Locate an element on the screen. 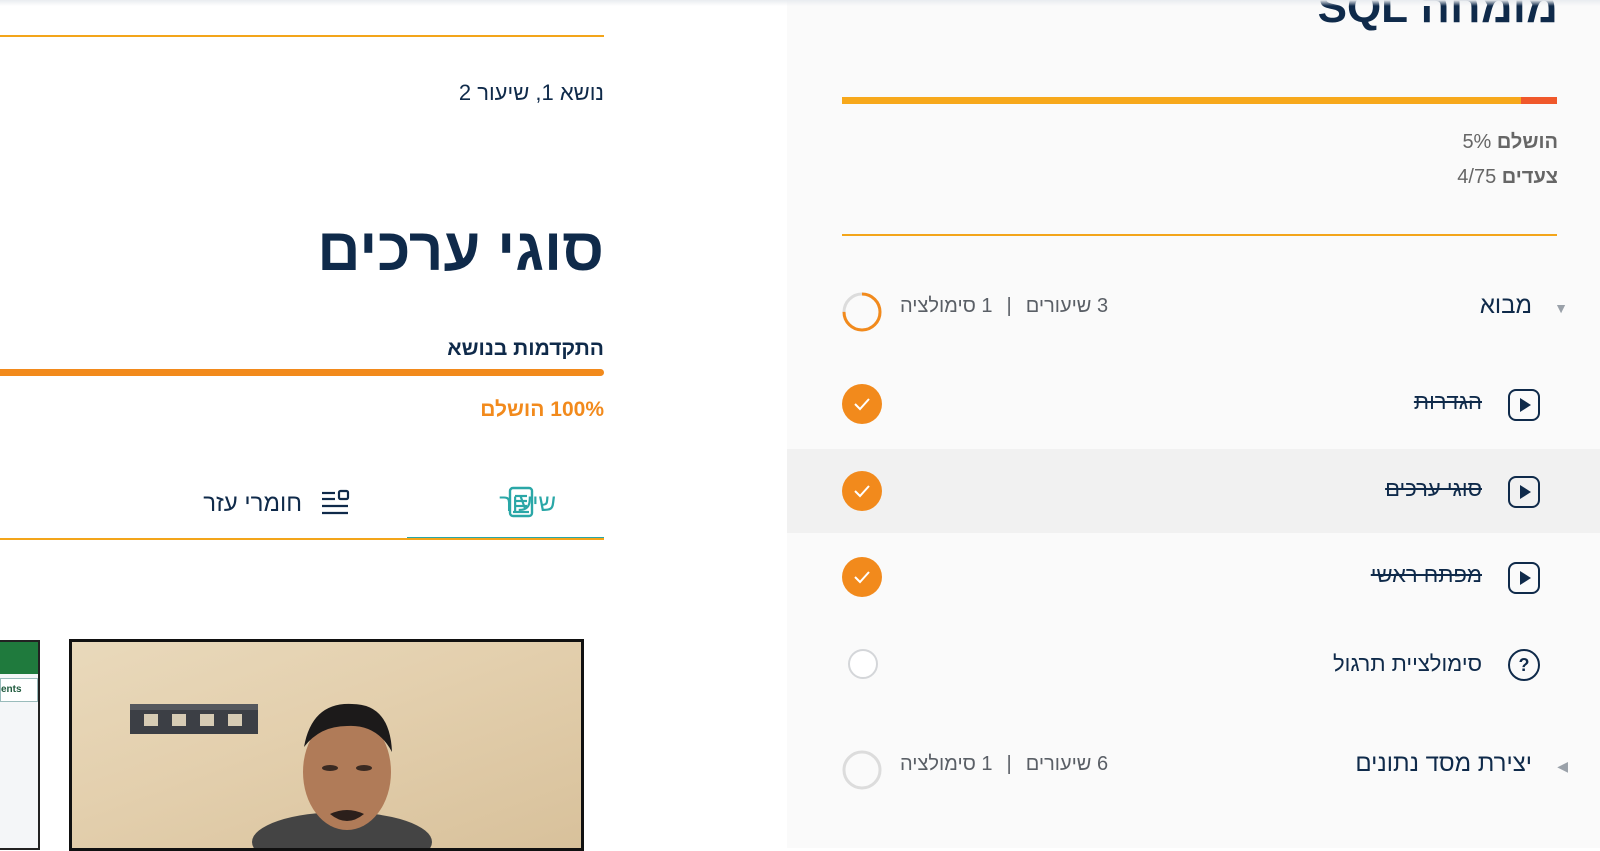  tab-materials: חומרי עזר is located at coordinates (280, 508).